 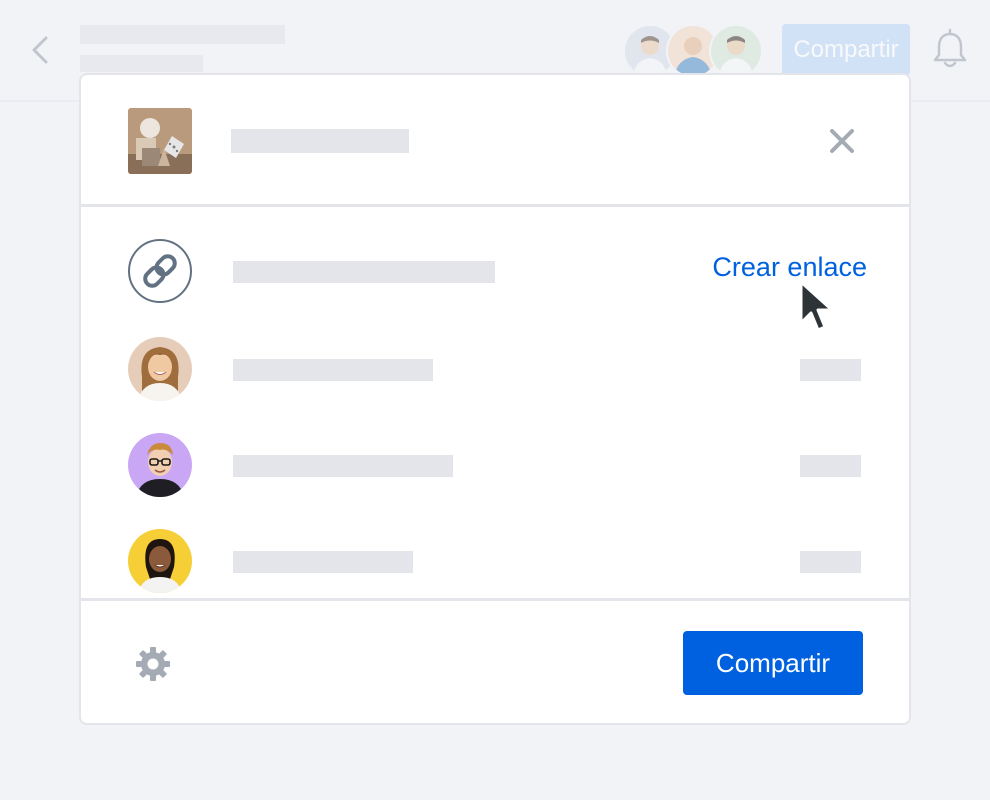 I want to click on back-chevron-icon, so click(x=41, y=50).